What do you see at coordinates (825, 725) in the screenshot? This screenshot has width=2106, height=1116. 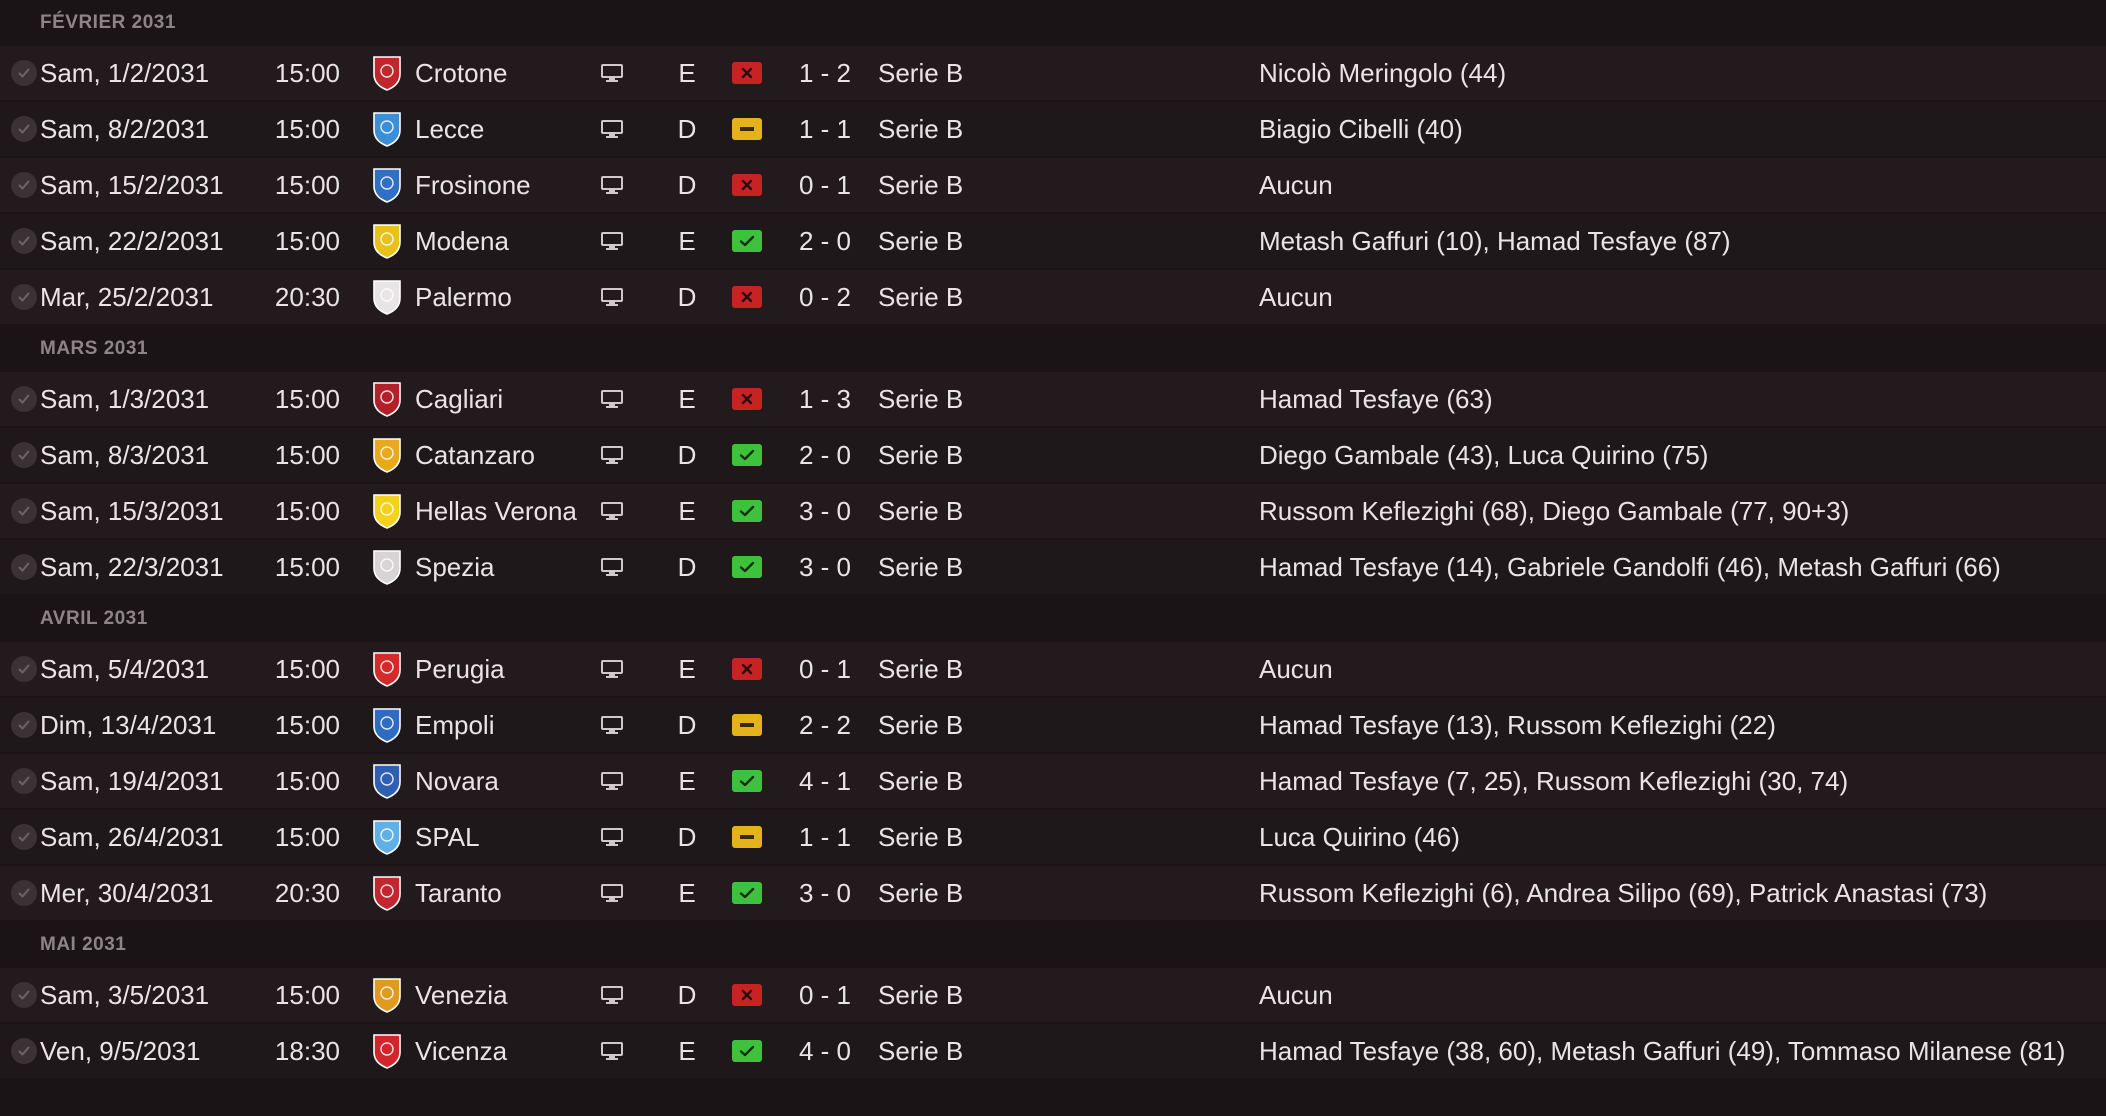 I see `match-score: 2 - 2` at bounding box center [825, 725].